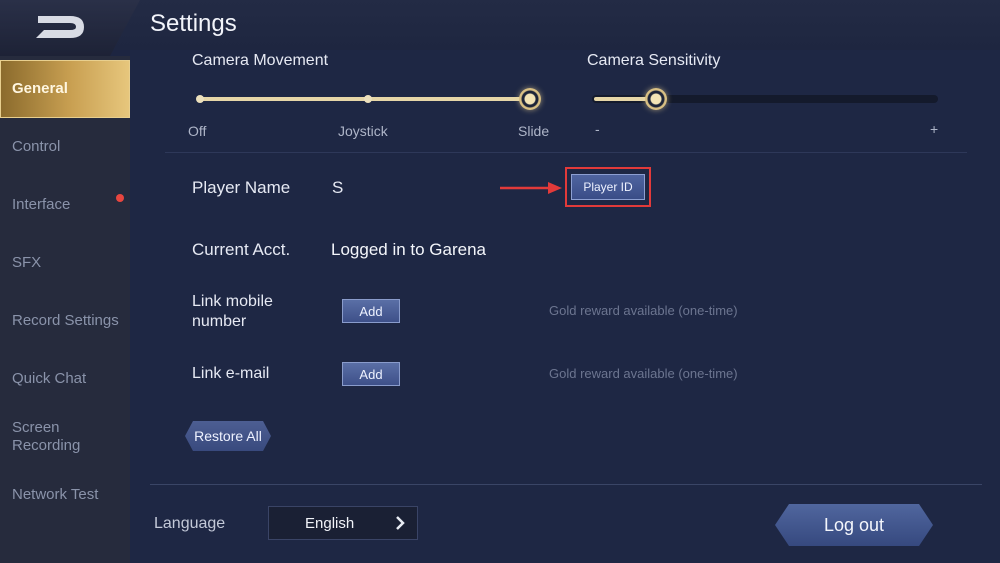 This screenshot has width=1000, height=563. What do you see at coordinates (219, 321) in the screenshot?
I see `link-mobile-label-line2: number` at bounding box center [219, 321].